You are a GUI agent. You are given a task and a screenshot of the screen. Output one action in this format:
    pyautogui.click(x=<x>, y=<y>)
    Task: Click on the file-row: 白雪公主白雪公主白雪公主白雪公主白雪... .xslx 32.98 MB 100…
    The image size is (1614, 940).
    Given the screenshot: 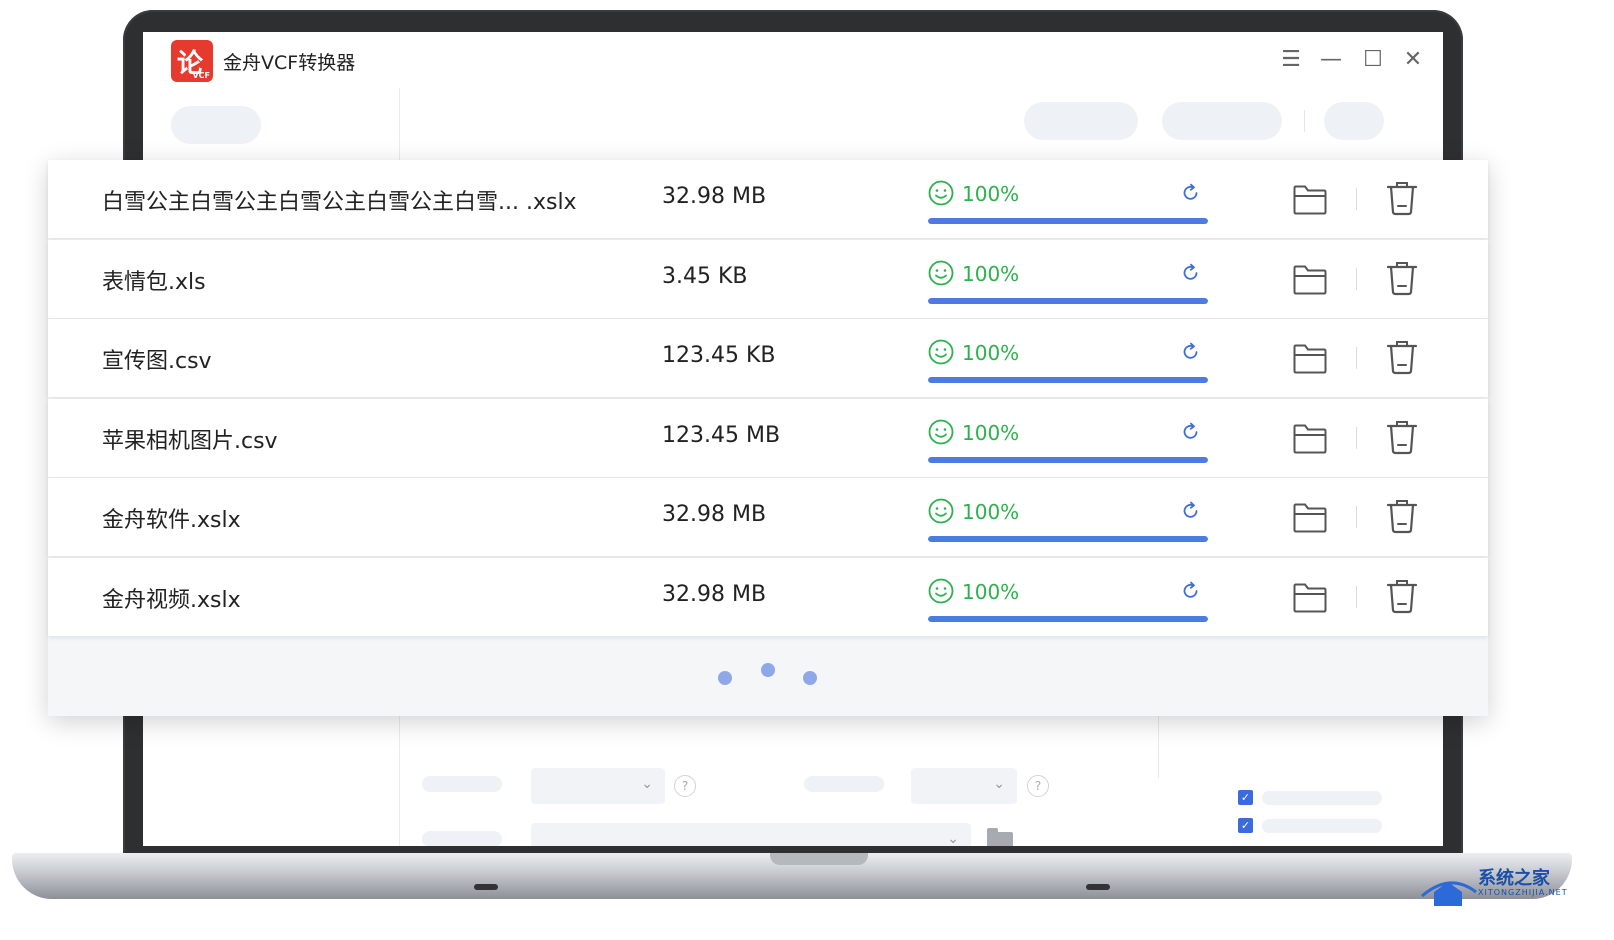 What is the action you would take?
    pyautogui.click(x=768, y=199)
    